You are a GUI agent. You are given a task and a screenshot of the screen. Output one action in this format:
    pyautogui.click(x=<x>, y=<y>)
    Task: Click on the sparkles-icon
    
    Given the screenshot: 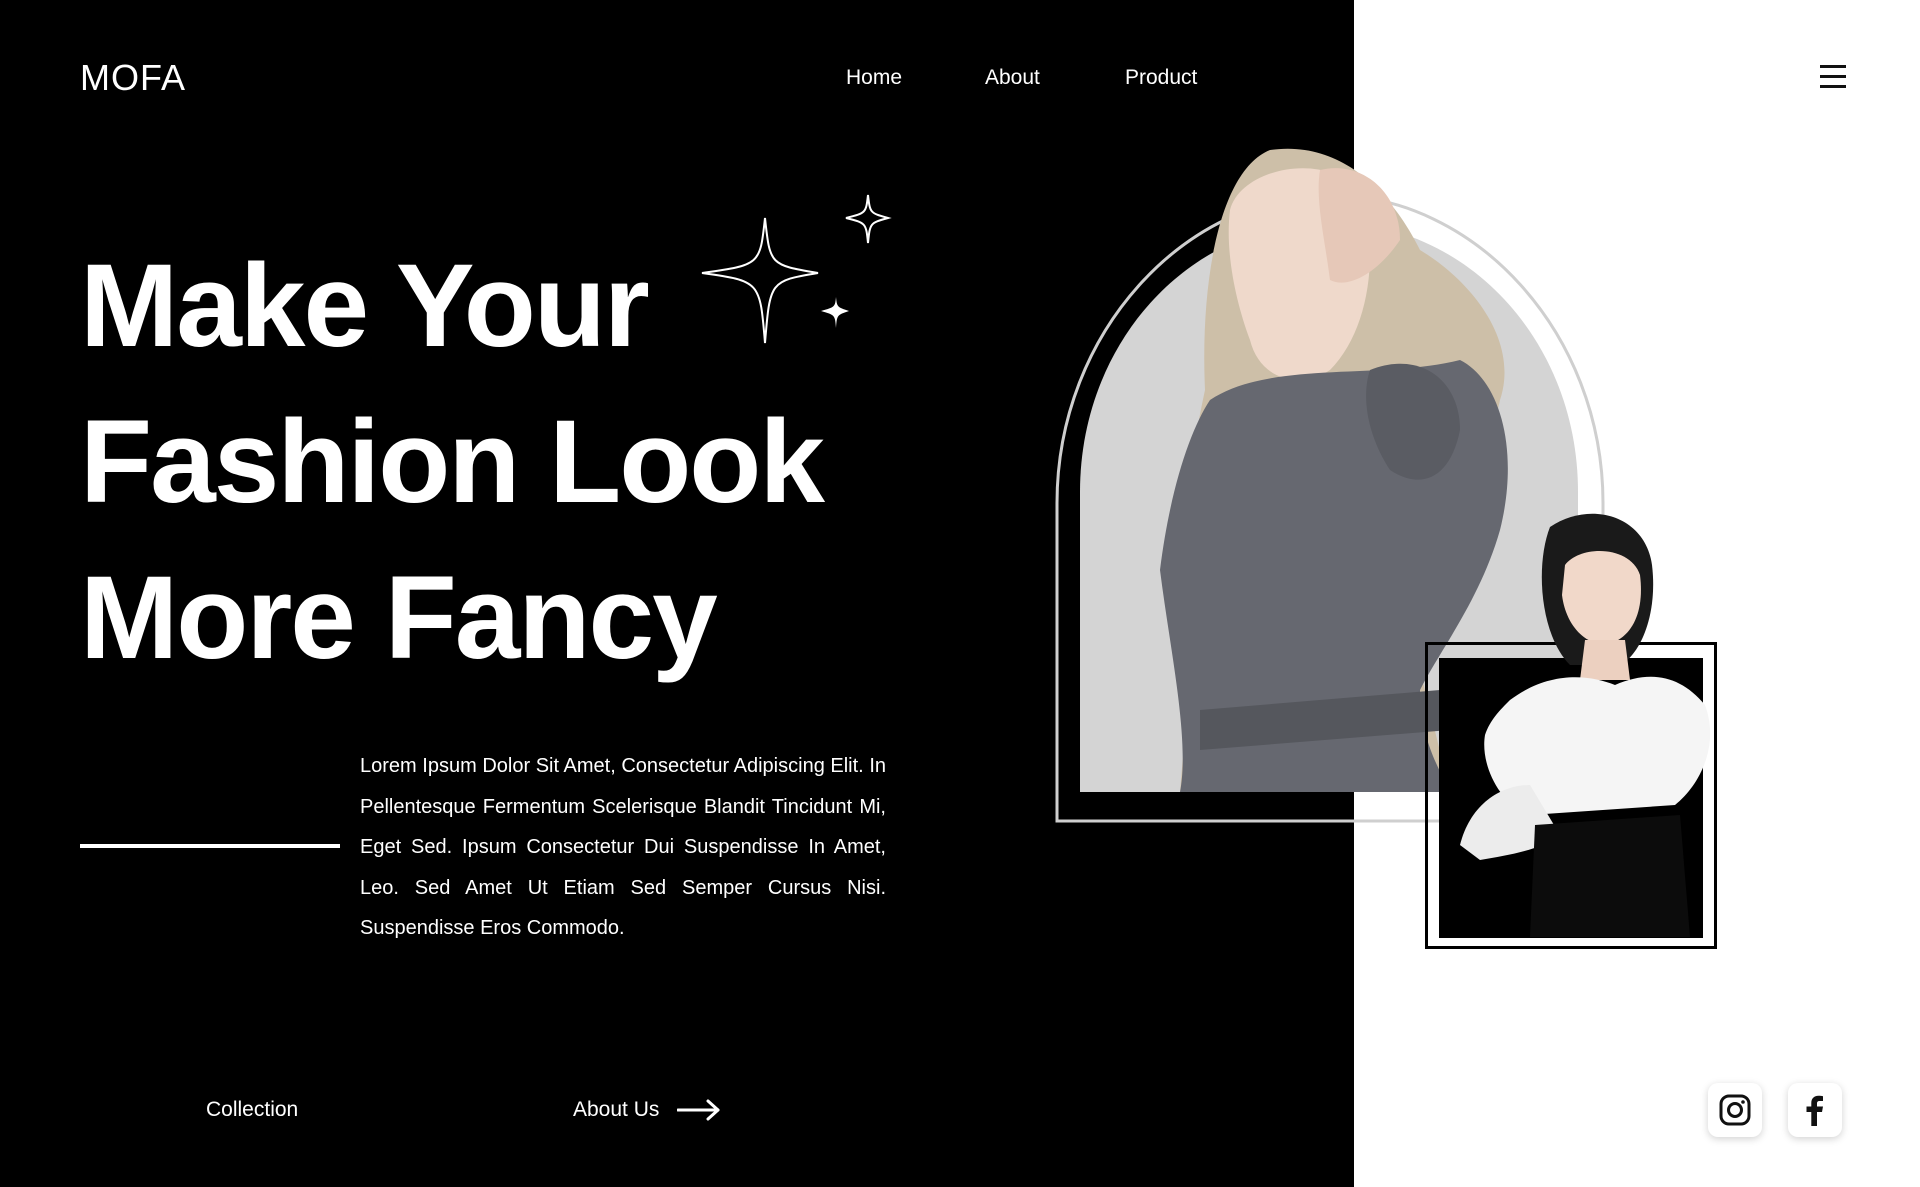 What is the action you would take?
    pyautogui.click(x=796, y=269)
    